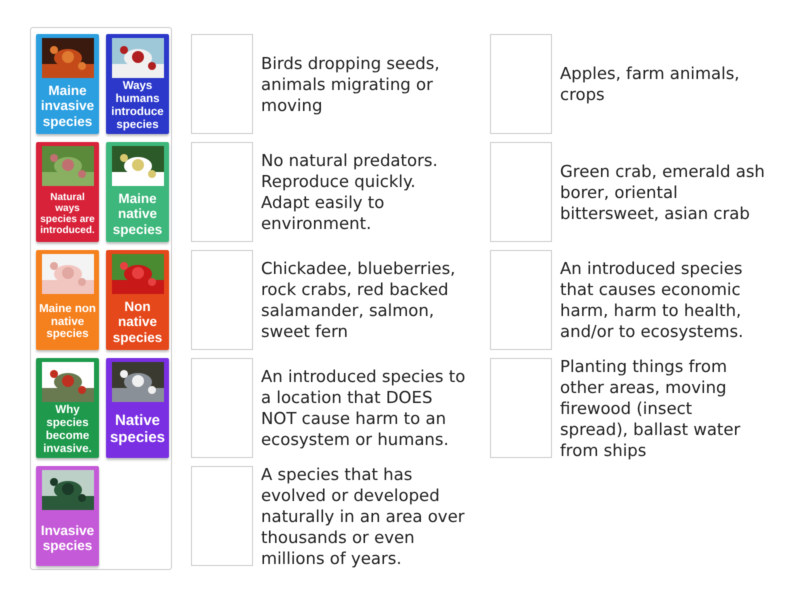  Describe the element at coordinates (137, 84) in the screenshot. I see `answer-tile: Ways humans introduce species` at that location.